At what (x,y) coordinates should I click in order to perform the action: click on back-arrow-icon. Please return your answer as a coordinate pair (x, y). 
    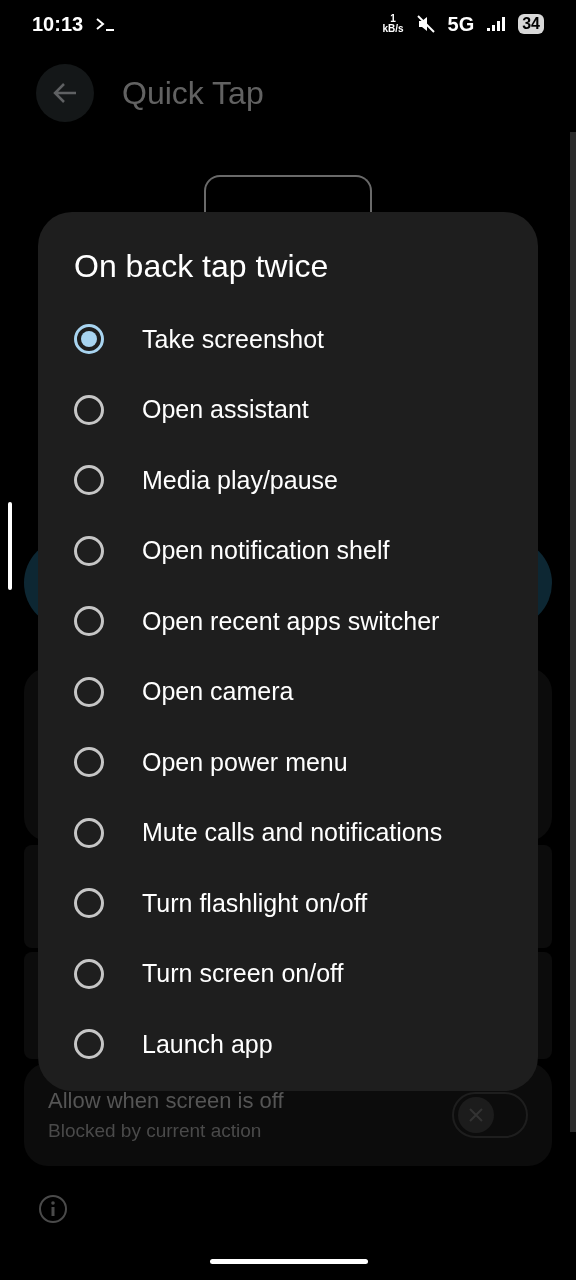
    Looking at the image, I should click on (65, 93).